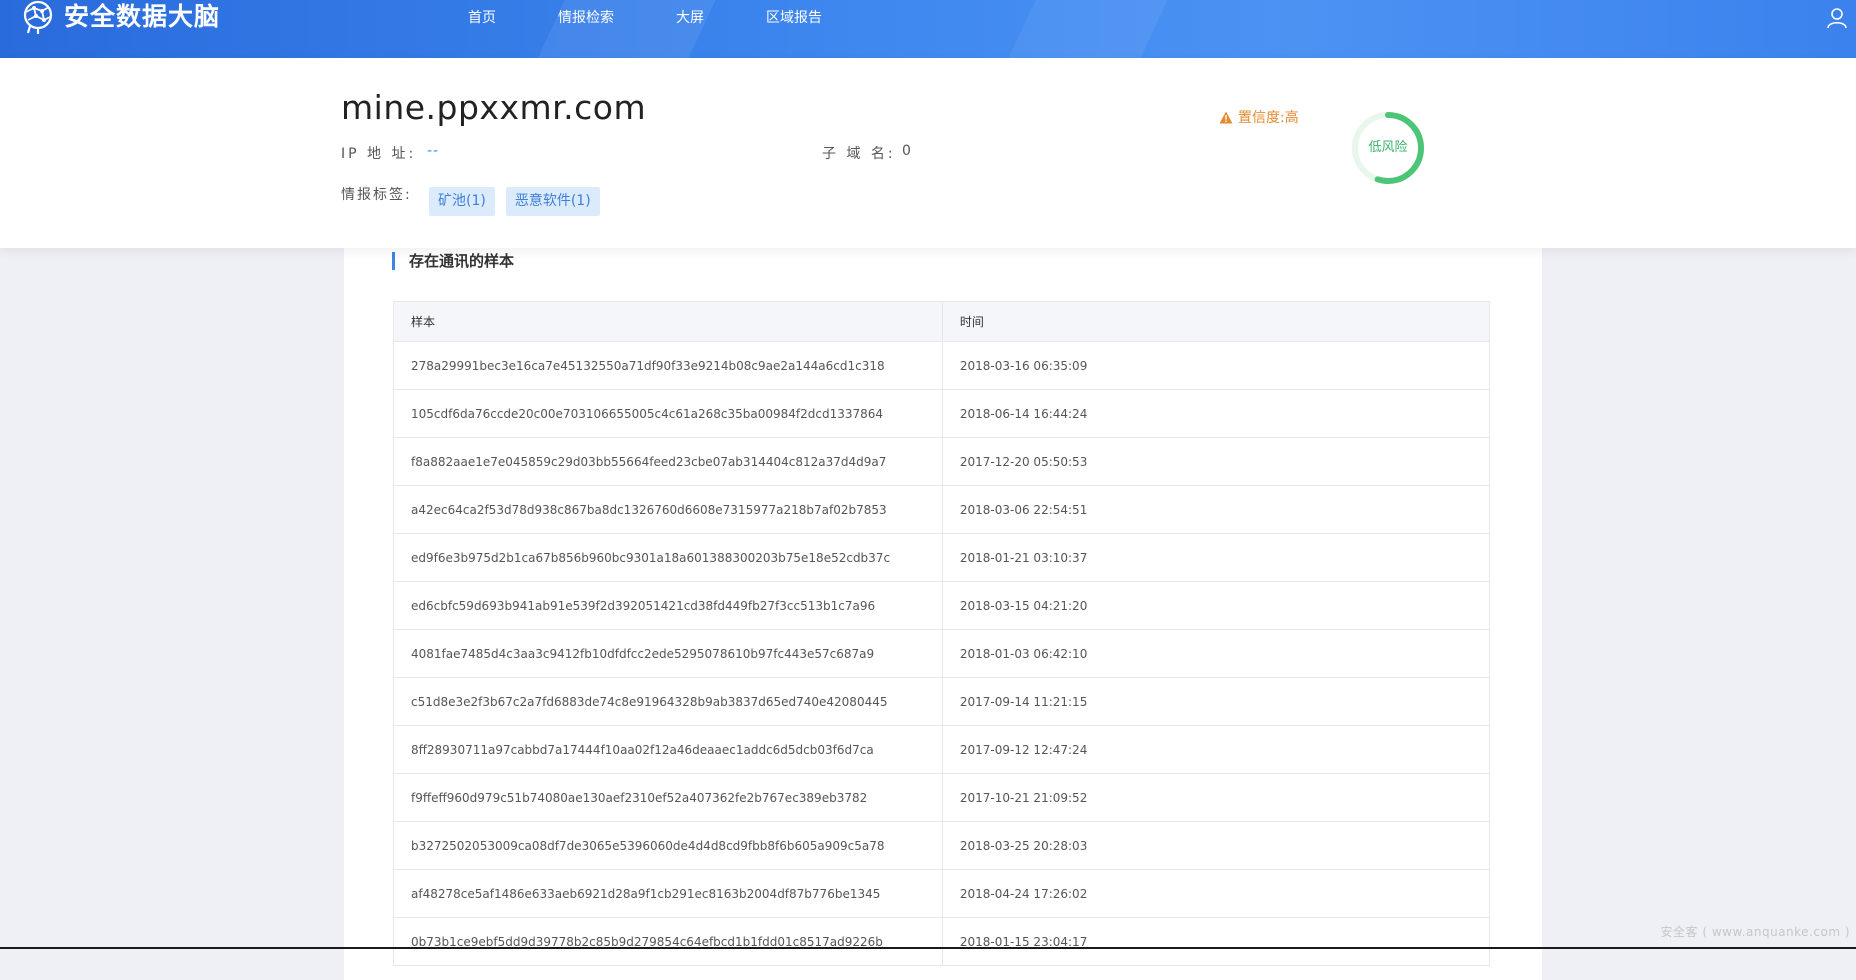 The height and width of the screenshot is (980, 1856). Describe the element at coordinates (1226, 117) in the screenshot. I see `warning-icon` at that location.